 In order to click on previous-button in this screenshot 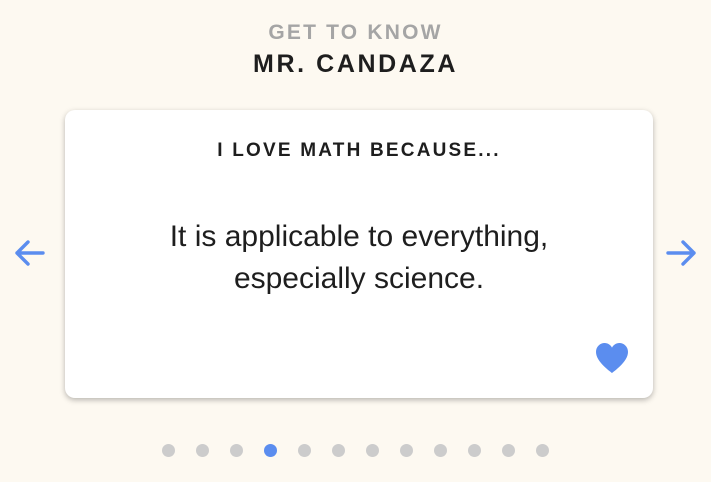, I will do `click(29, 253)`.